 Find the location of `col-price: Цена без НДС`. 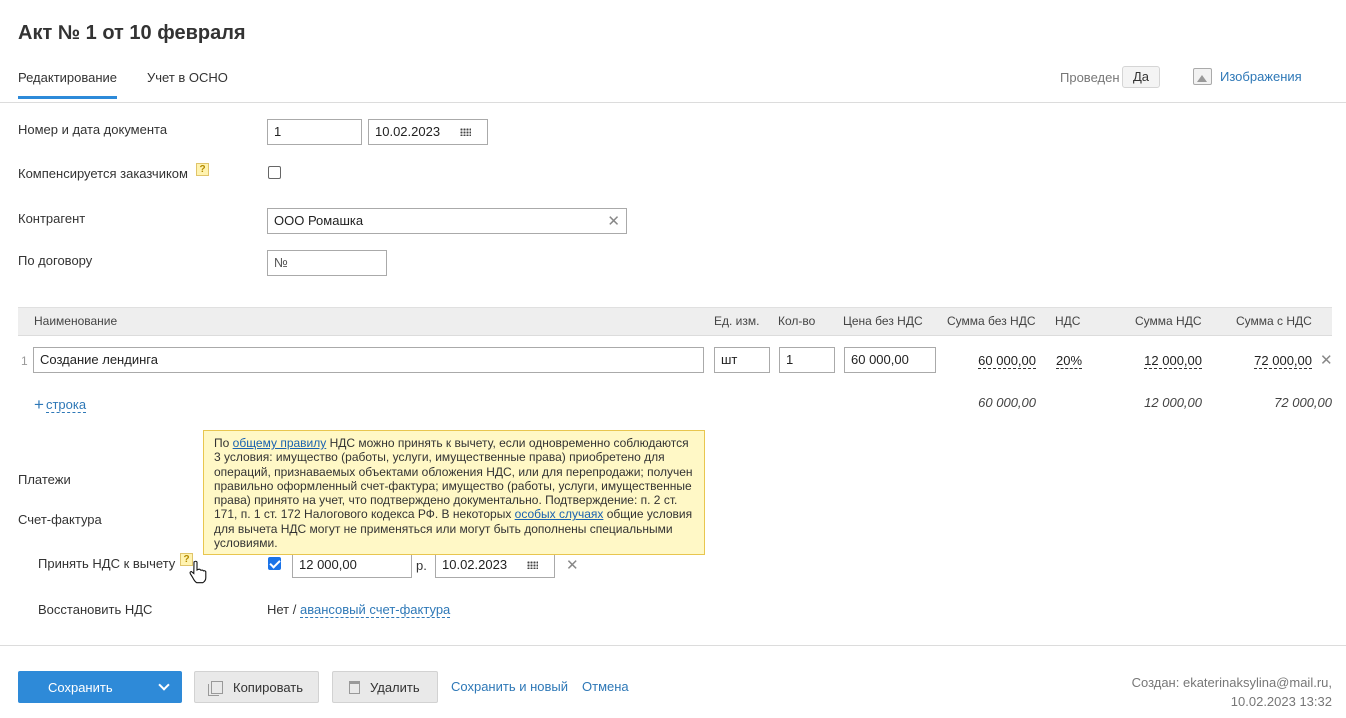

col-price: Цена без НДС is located at coordinates (883, 321).